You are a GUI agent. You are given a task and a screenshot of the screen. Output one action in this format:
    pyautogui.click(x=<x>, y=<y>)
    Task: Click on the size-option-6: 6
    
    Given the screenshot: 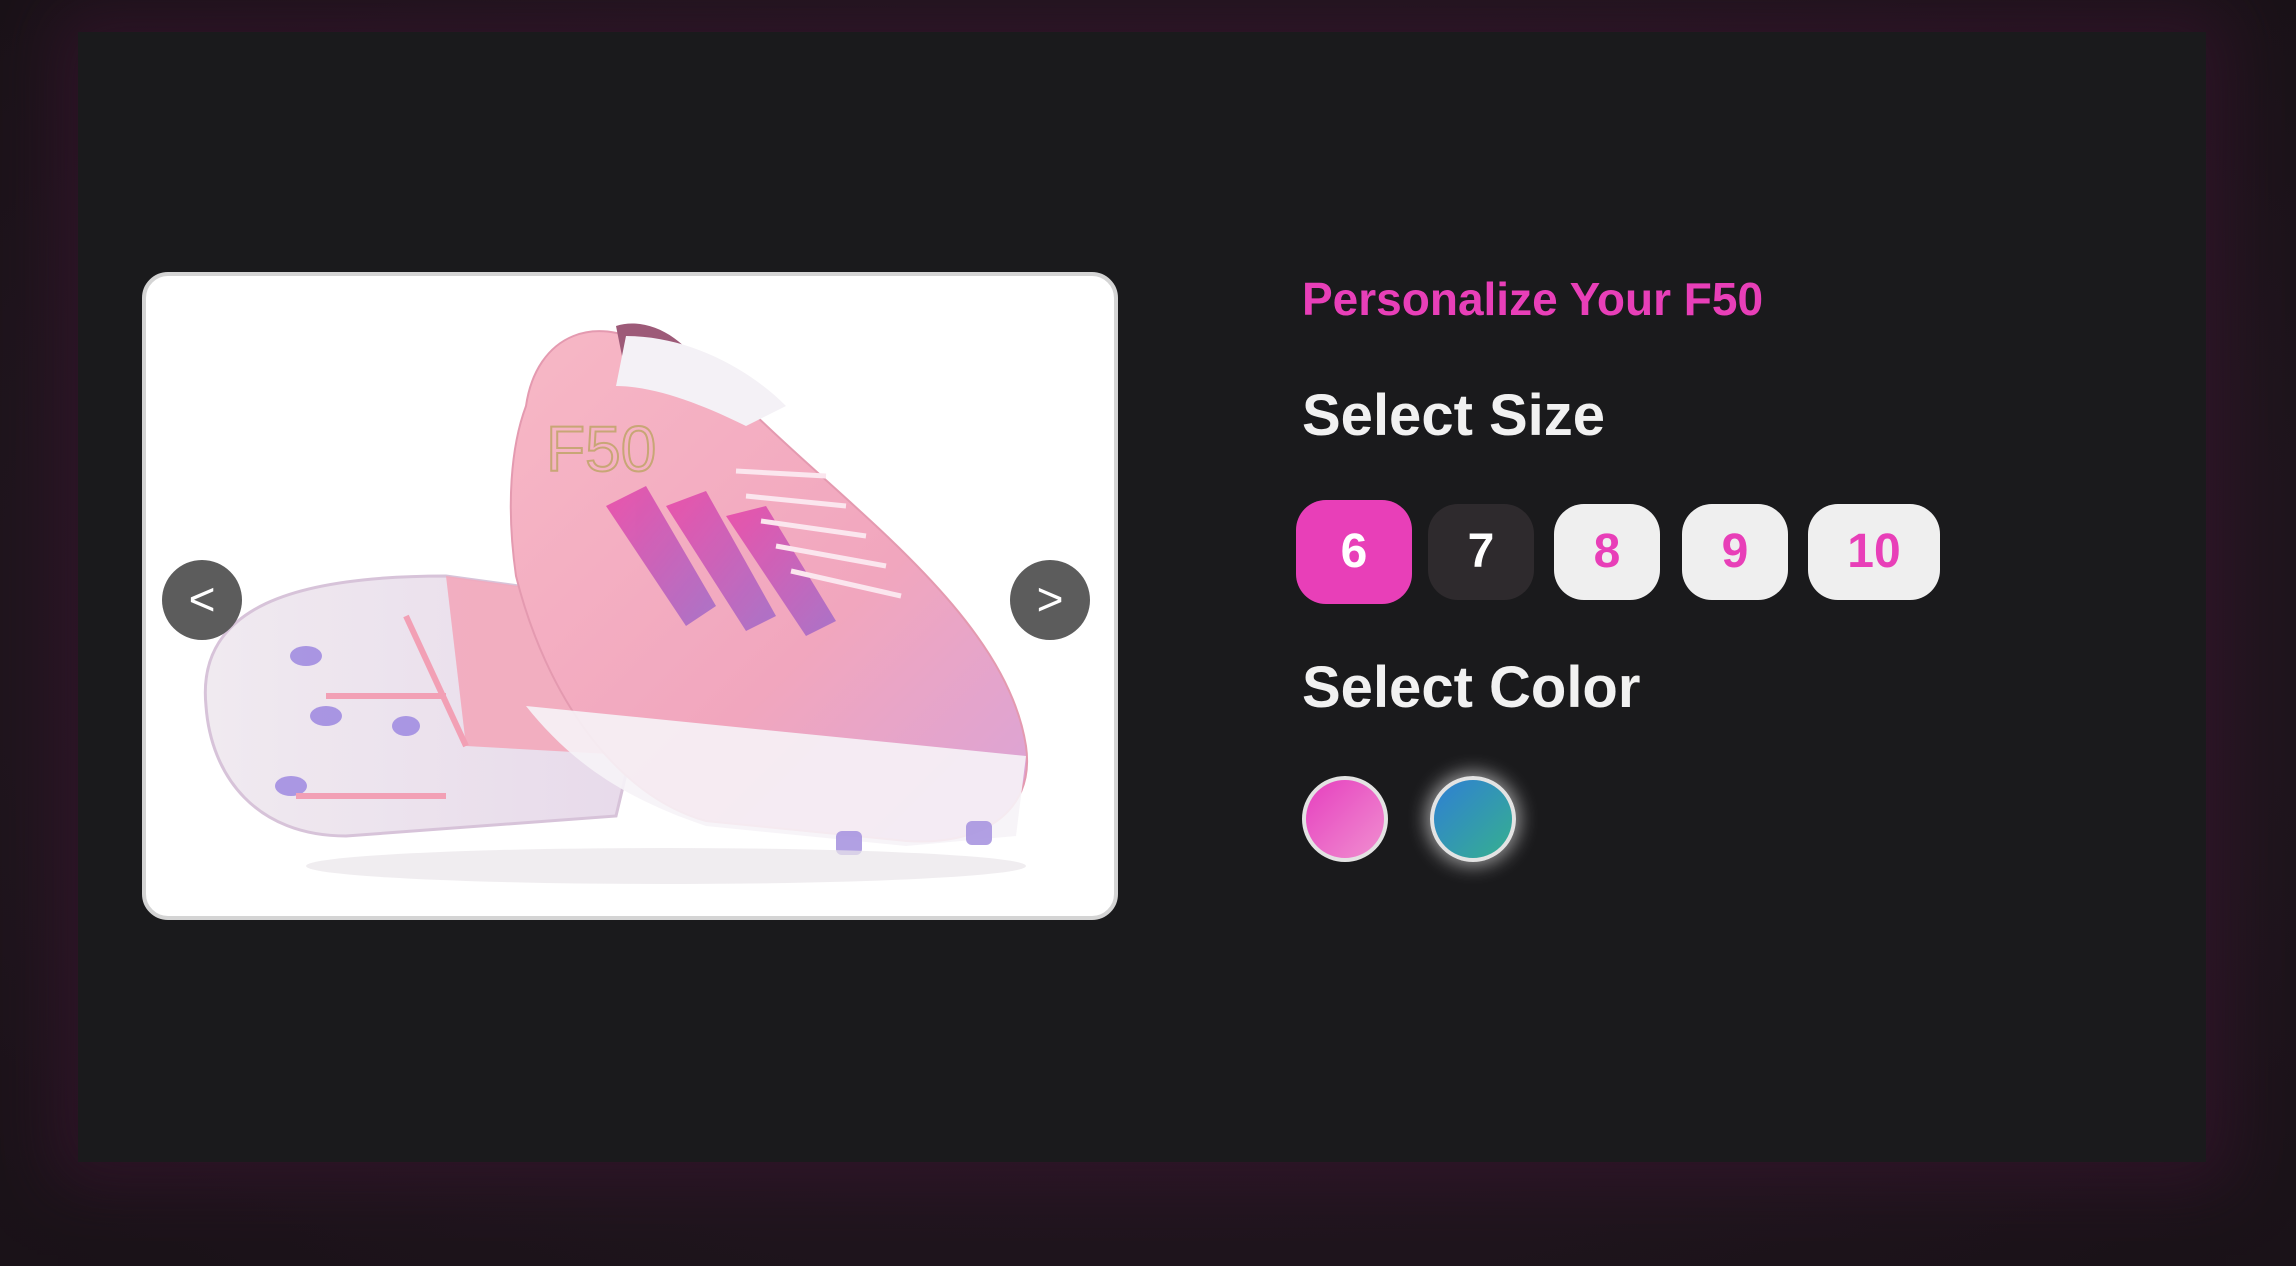 What is the action you would take?
    pyautogui.click(x=1354, y=552)
    